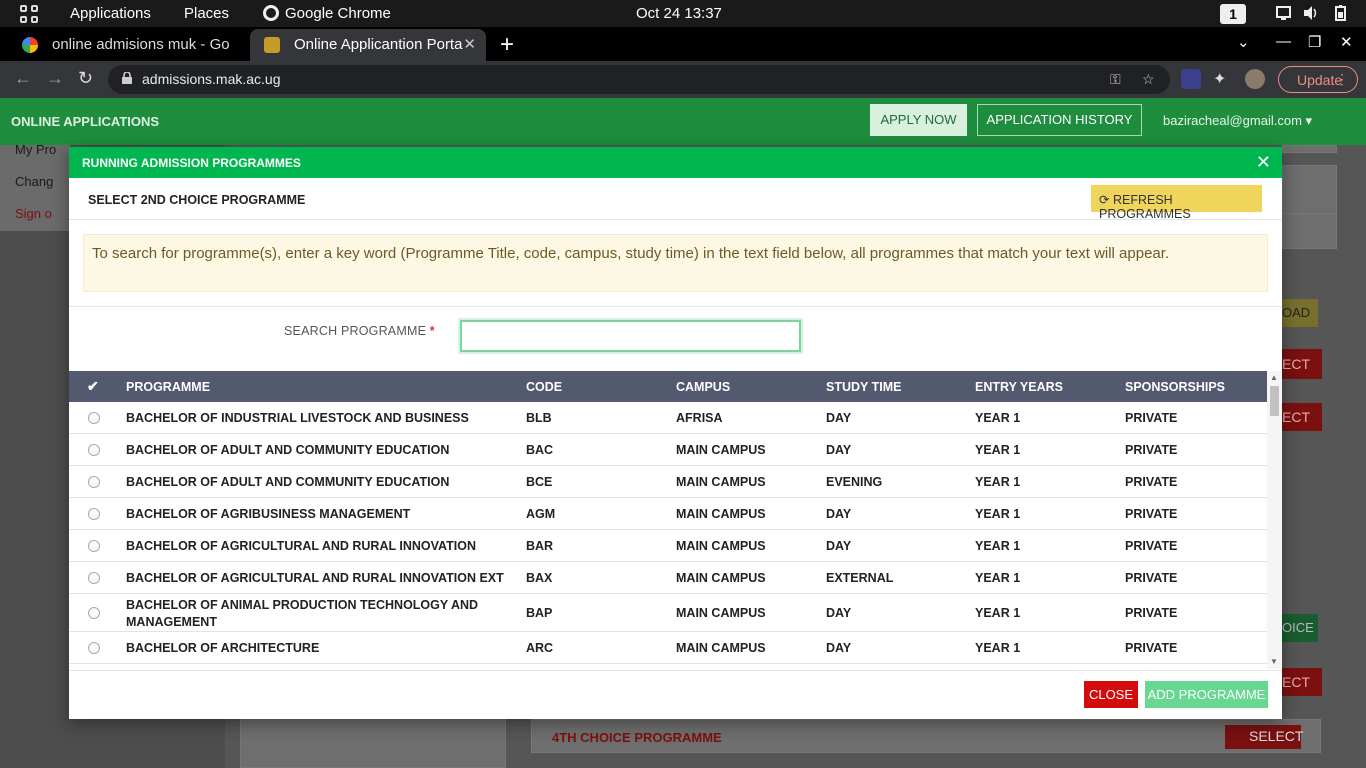 This screenshot has width=1366, height=768. Describe the element at coordinates (206, 13) in the screenshot. I see `places-menu: Places` at that location.